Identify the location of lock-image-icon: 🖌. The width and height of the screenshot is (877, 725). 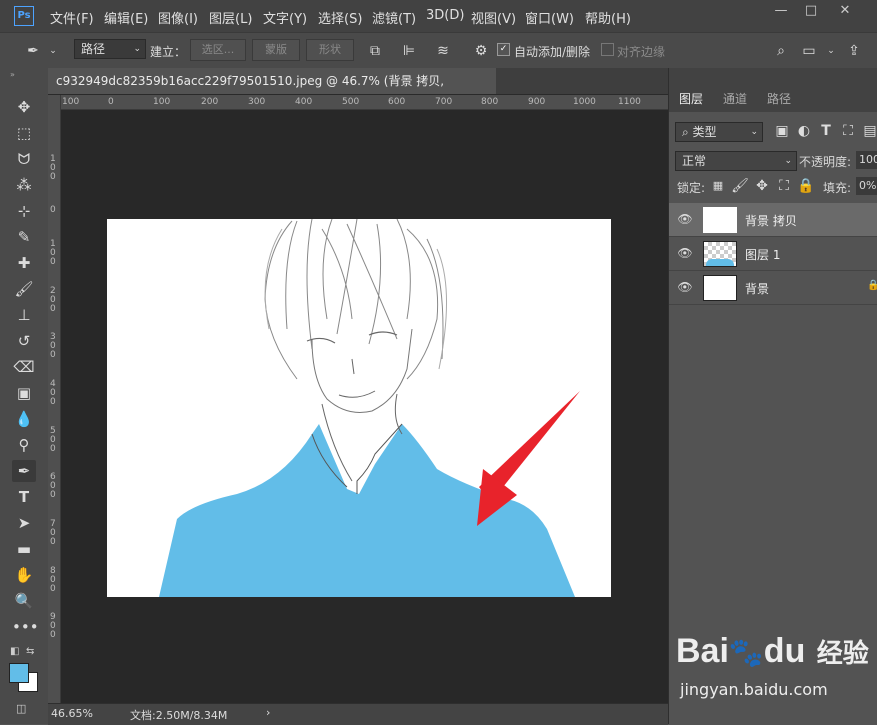
(740, 186).